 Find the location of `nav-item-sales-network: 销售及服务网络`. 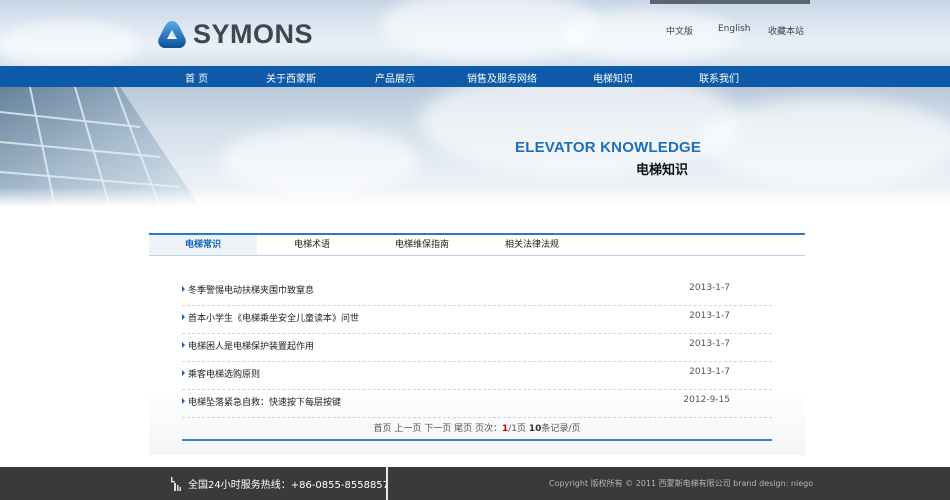

nav-item-sales-network: 销售及服务网络 is located at coordinates (502, 77).